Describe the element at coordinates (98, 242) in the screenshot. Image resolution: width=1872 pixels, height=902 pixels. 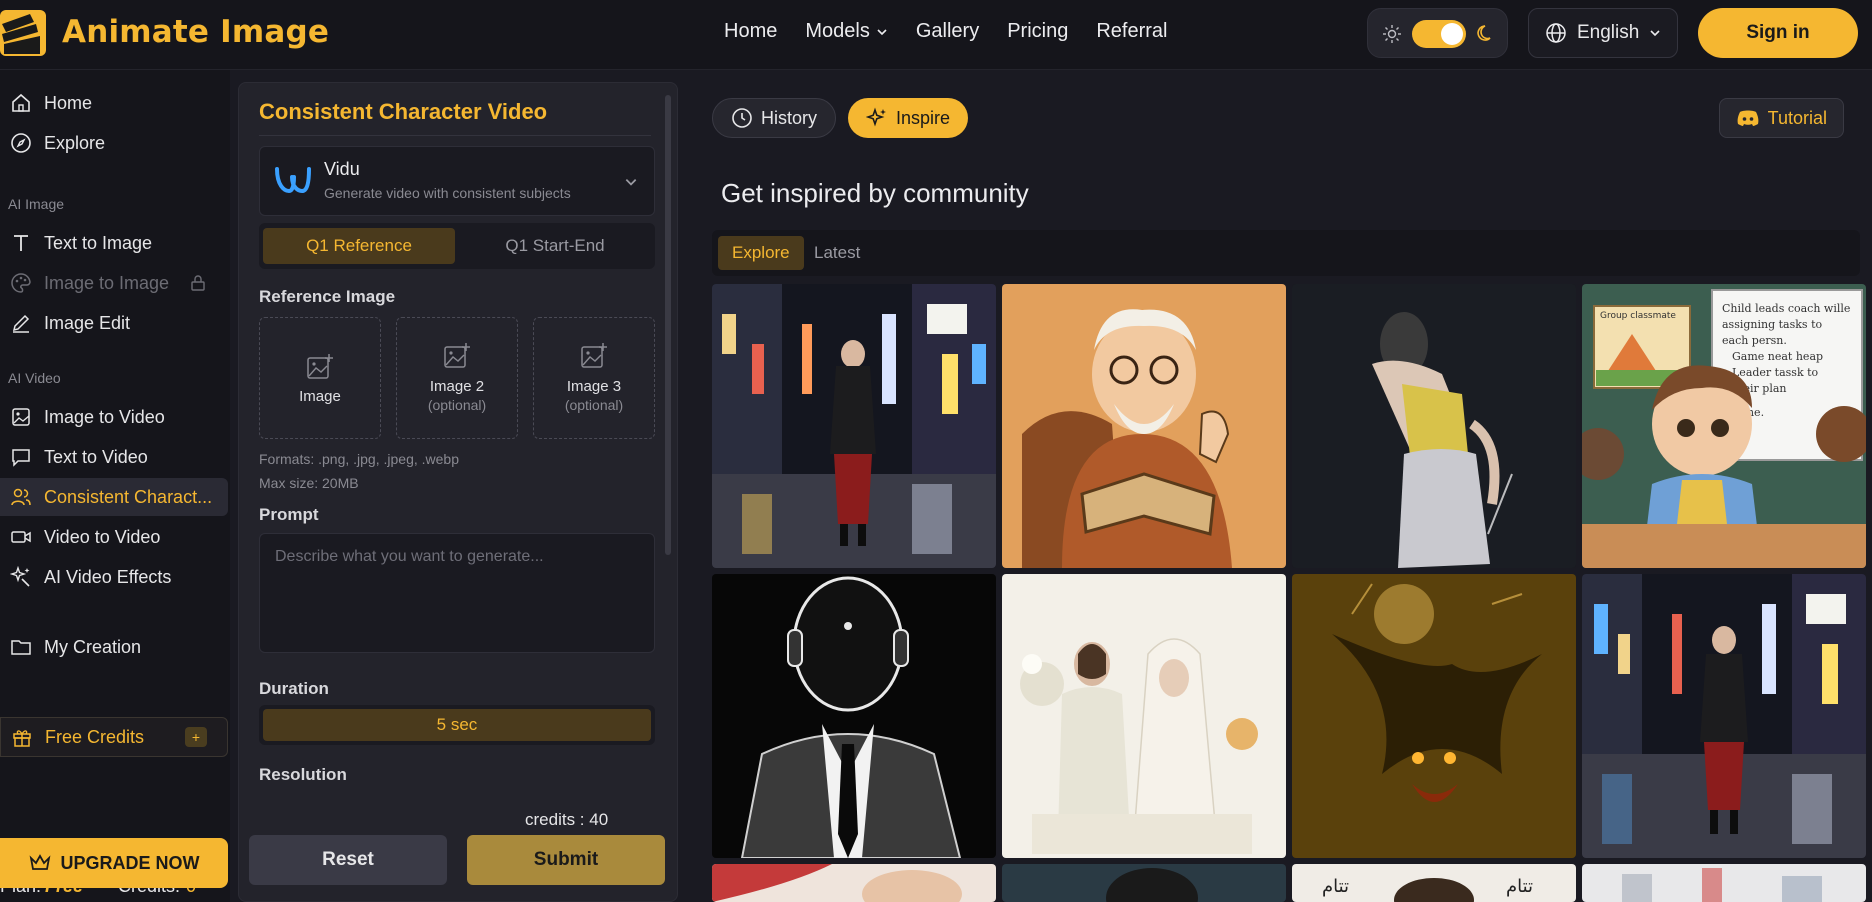
I see `sidebar-item-label: Text to Image` at that location.